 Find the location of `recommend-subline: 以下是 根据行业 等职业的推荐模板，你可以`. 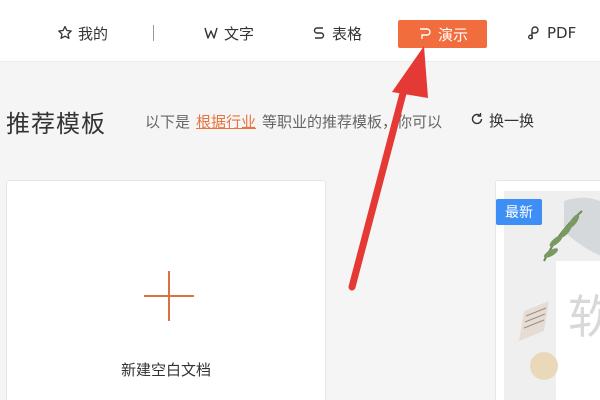

recommend-subline: 以下是 根据行业 等职业的推荐模板，你可以 is located at coordinates (293, 121).